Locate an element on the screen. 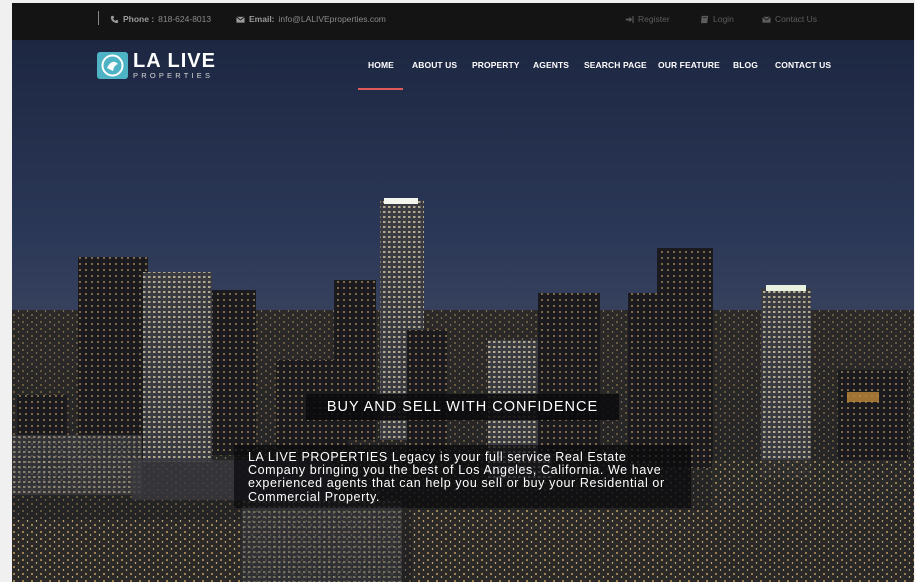  email-info: Email: info@LALIVEproperties.com is located at coordinates (311, 19).